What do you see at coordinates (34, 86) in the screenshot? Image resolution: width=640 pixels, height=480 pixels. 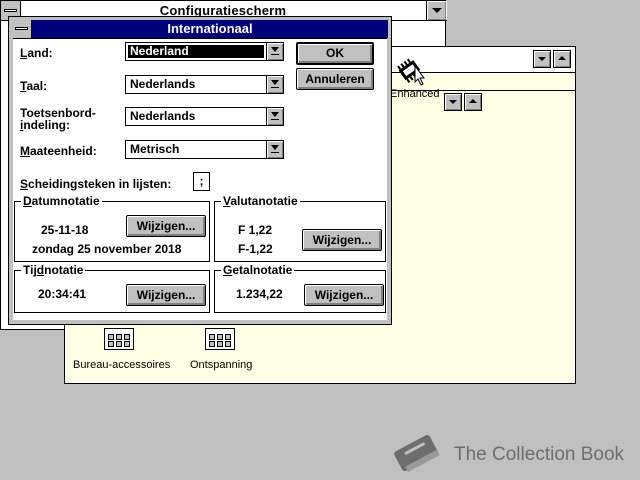 I see `taal-label: Taal:` at bounding box center [34, 86].